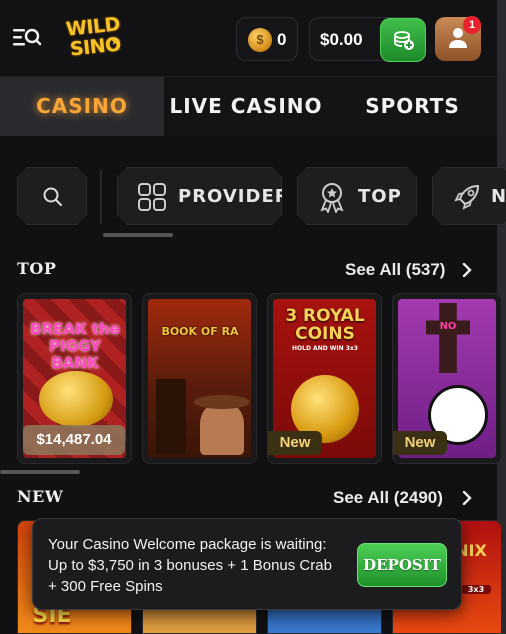 The width and height of the screenshot is (506, 634). What do you see at coordinates (388, 498) in the screenshot?
I see `new-see-all-link: See All (2490)` at bounding box center [388, 498].